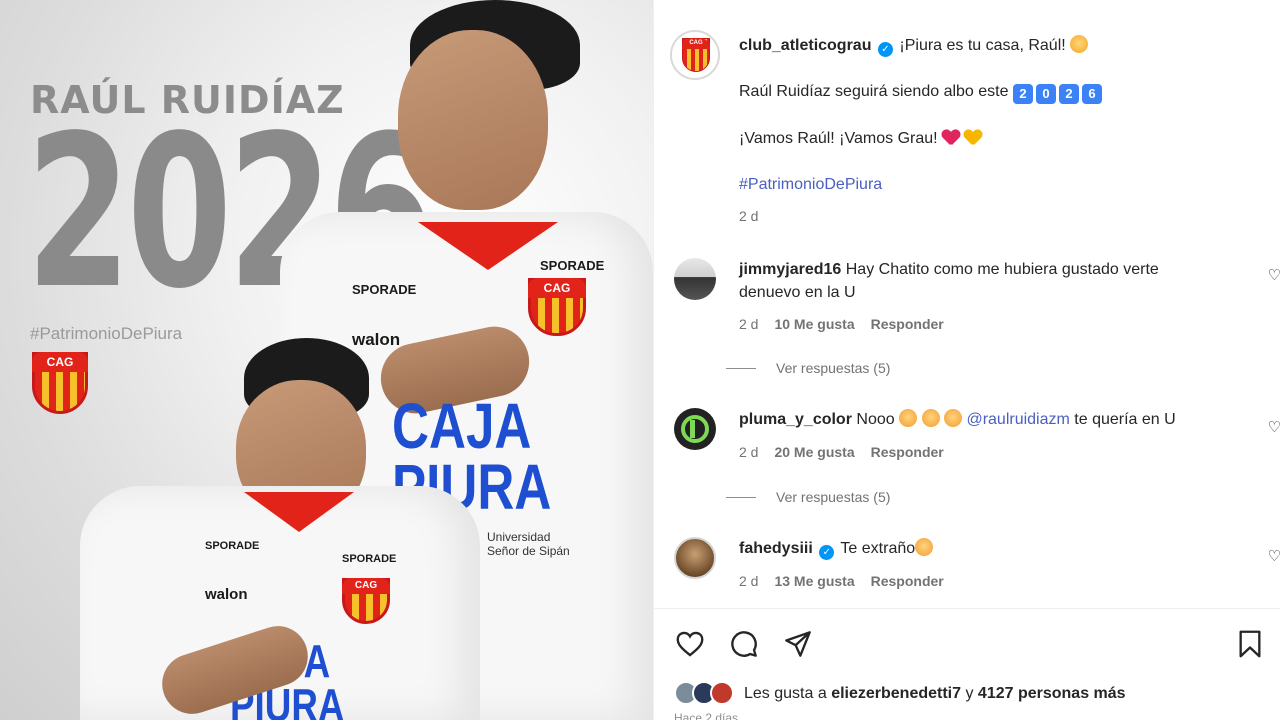  What do you see at coordinates (875, 419) in the screenshot?
I see `comment-text: Nooo` at bounding box center [875, 419].